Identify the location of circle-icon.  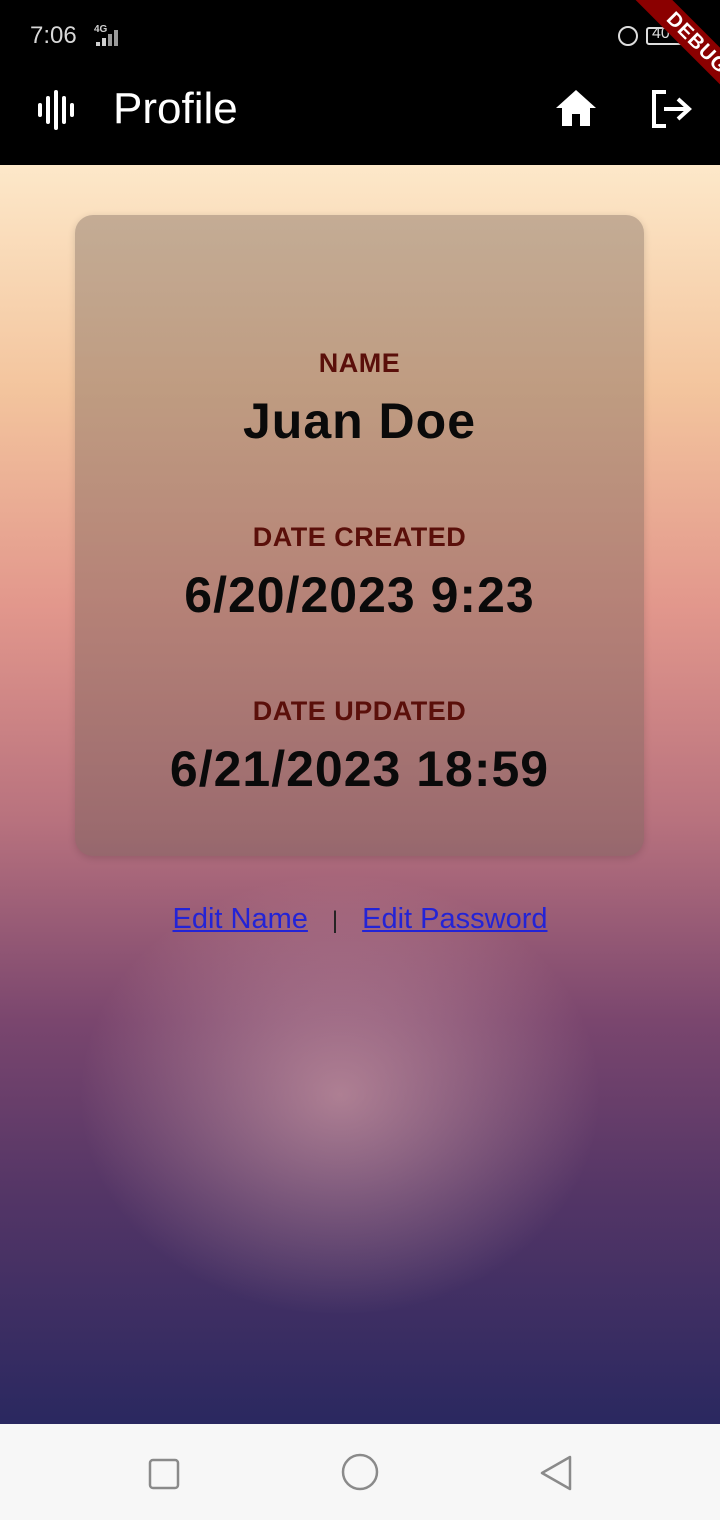
(360, 1472).